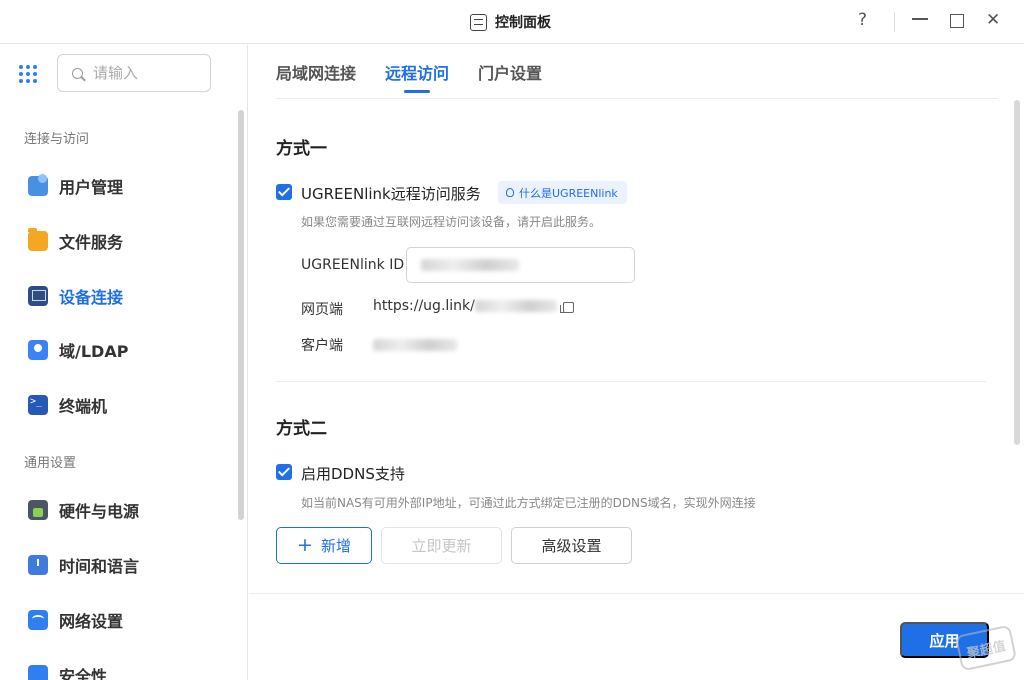 This screenshot has width=1024, height=680. What do you see at coordinates (353, 265) in the screenshot?
I see `ugreenlink-id-label: UGREENlink ID` at bounding box center [353, 265].